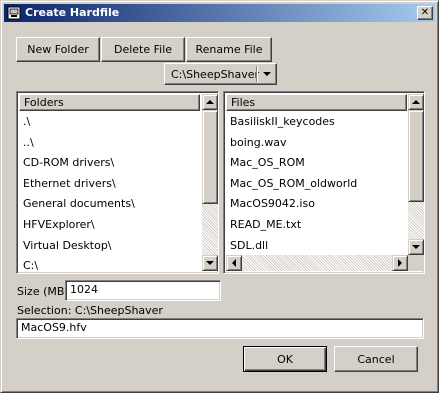 The height and width of the screenshot is (393, 439). Describe the element at coordinates (84, 289) in the screenshot. I see `size-value: 1024` at that location.